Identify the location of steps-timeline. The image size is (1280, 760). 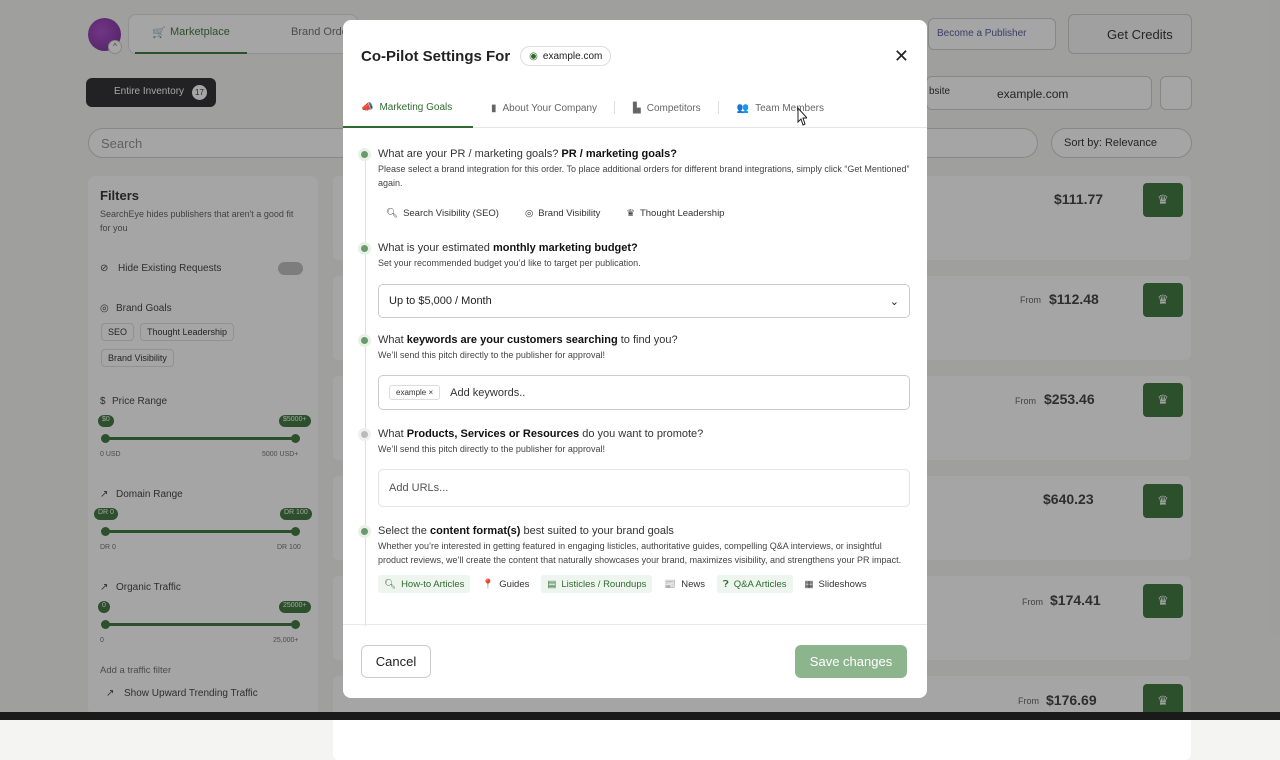
(365, 391).